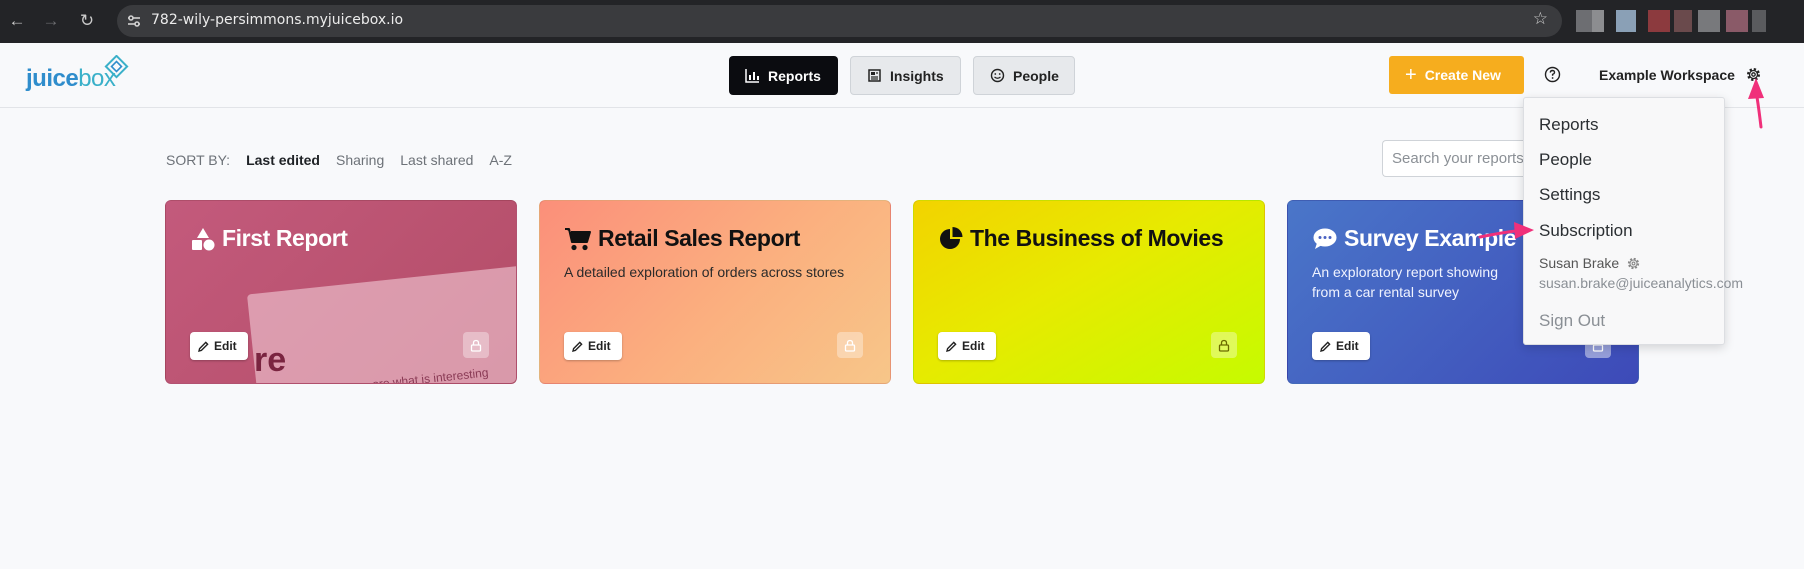 This screenshot has width=1804, height=569. I want to click on help-icon, so click(1552, 74).